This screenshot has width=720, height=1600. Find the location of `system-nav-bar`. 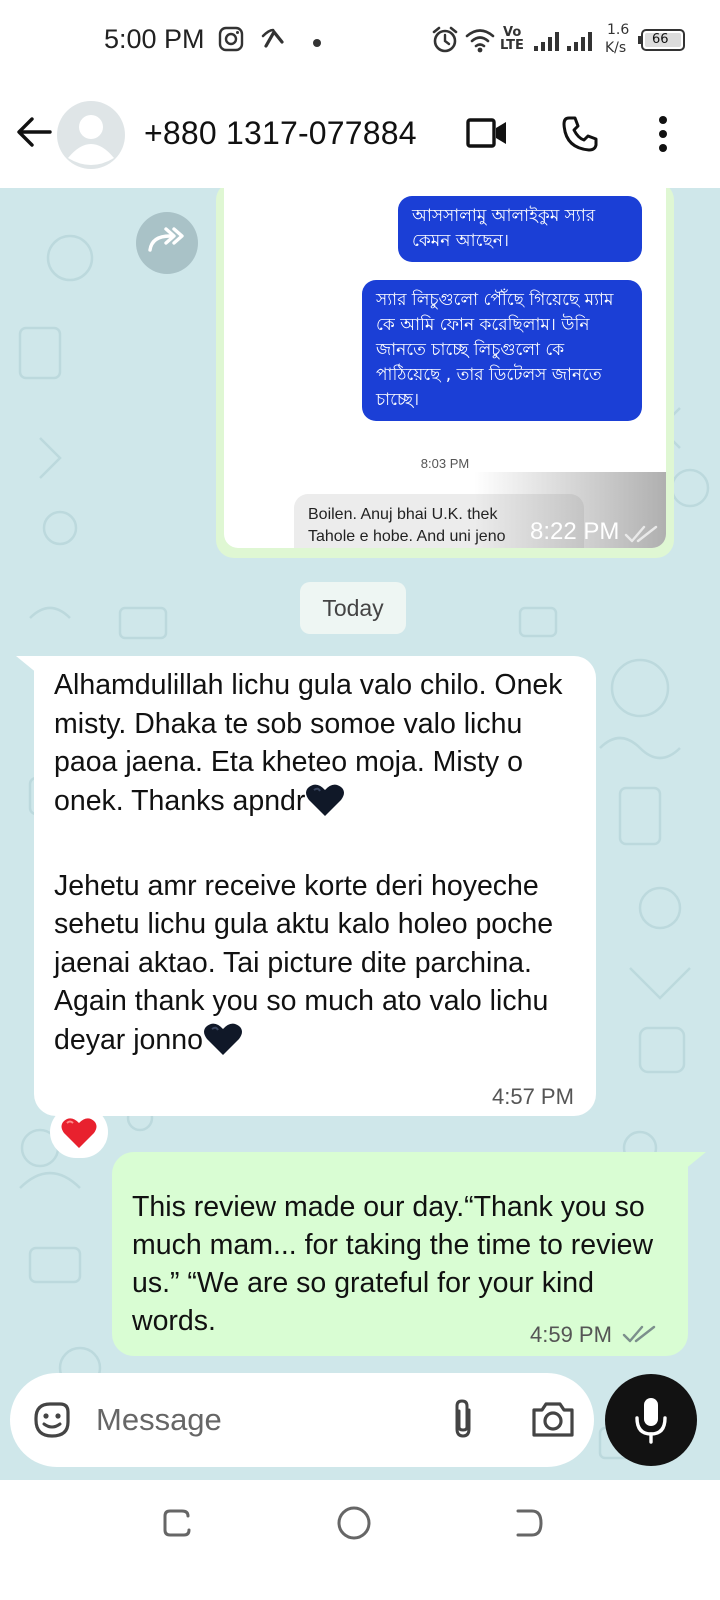

system-nav-bar is located at coordinates (360, 1540).